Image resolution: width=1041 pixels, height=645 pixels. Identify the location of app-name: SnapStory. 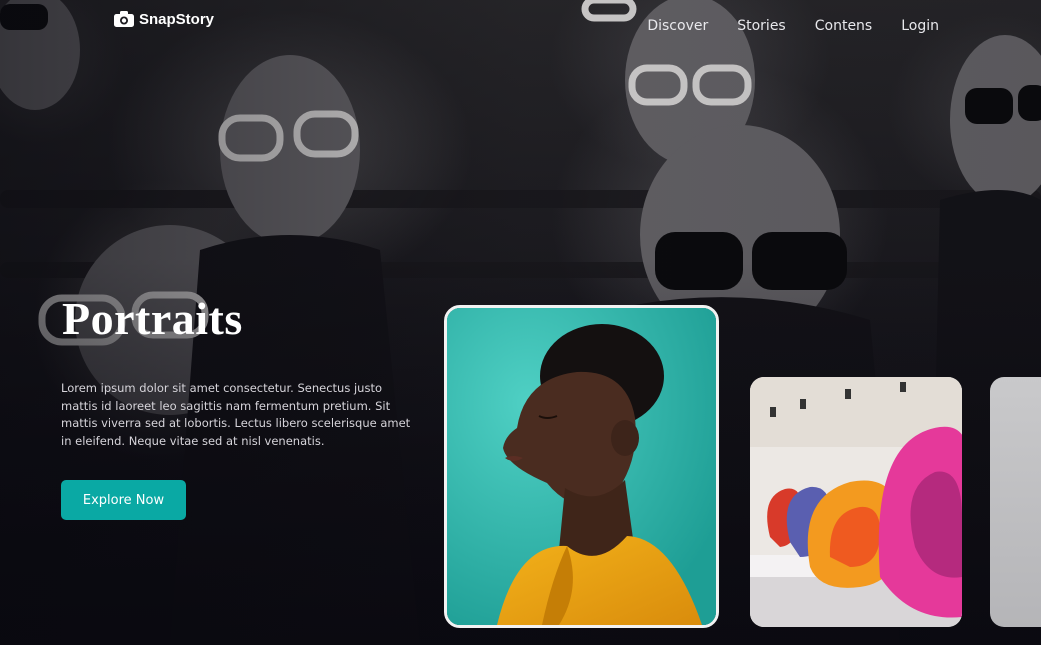
(177, 19).